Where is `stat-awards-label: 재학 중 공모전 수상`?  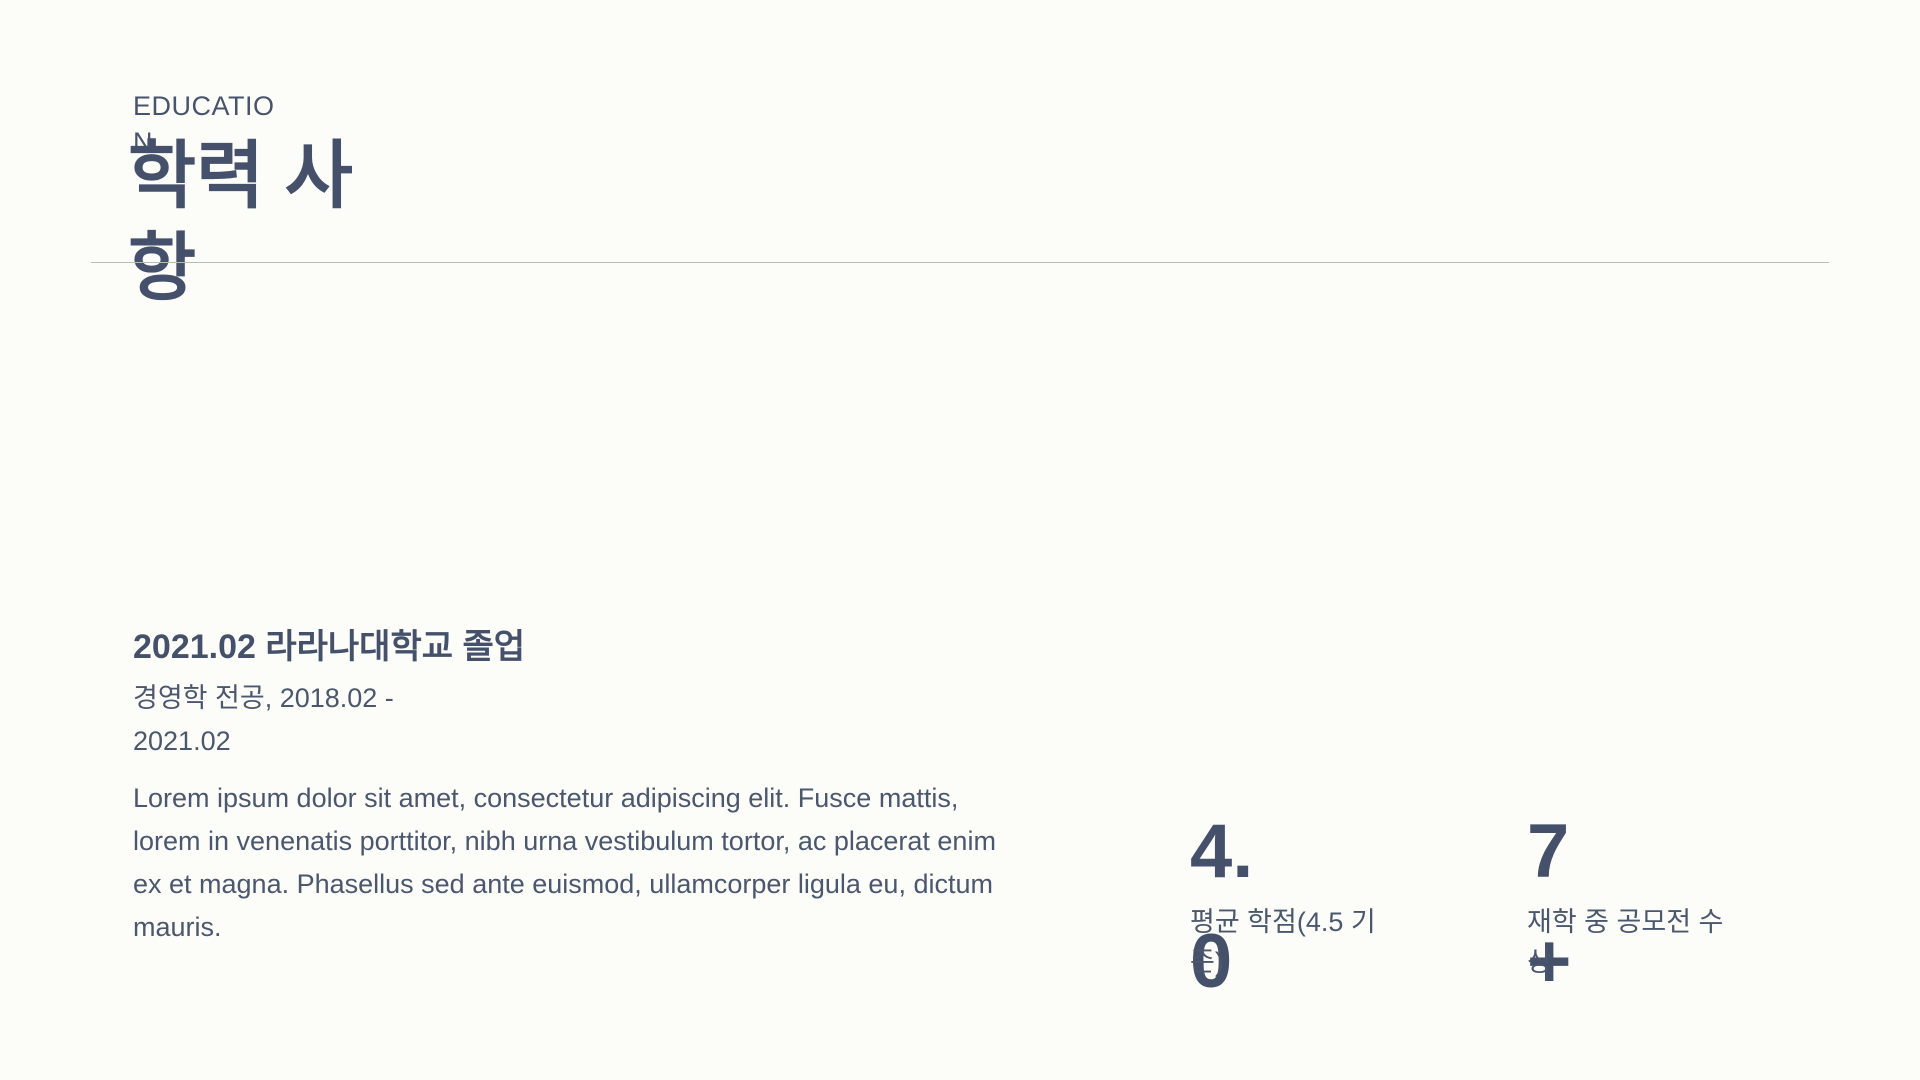
stat-awards-label: 재학 중 공모전 수상 is located at coordinates (1625, 942).